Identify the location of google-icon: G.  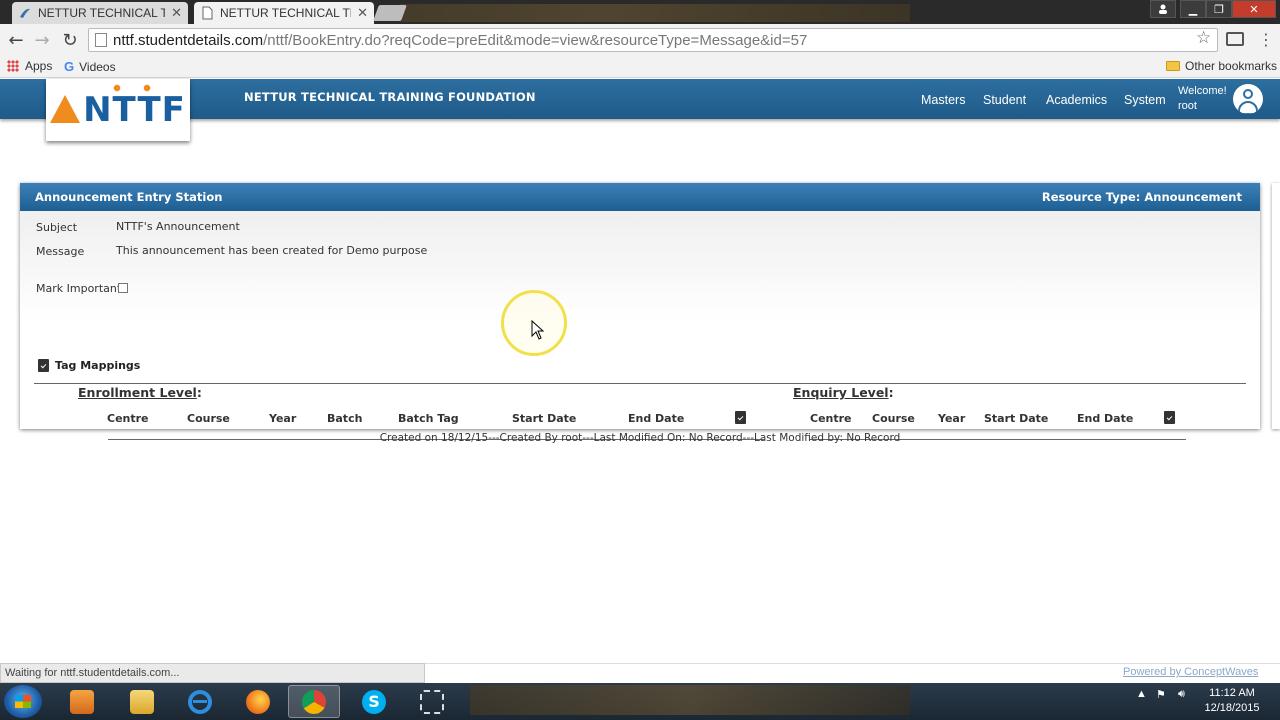
(69, 66).